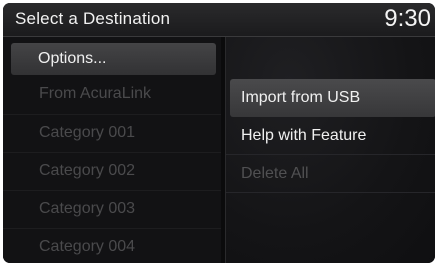 Image resolution: width=438 pixels, height=265 pixels. I want to click on list-item-label: From AcuraLink, so click(95, 93).